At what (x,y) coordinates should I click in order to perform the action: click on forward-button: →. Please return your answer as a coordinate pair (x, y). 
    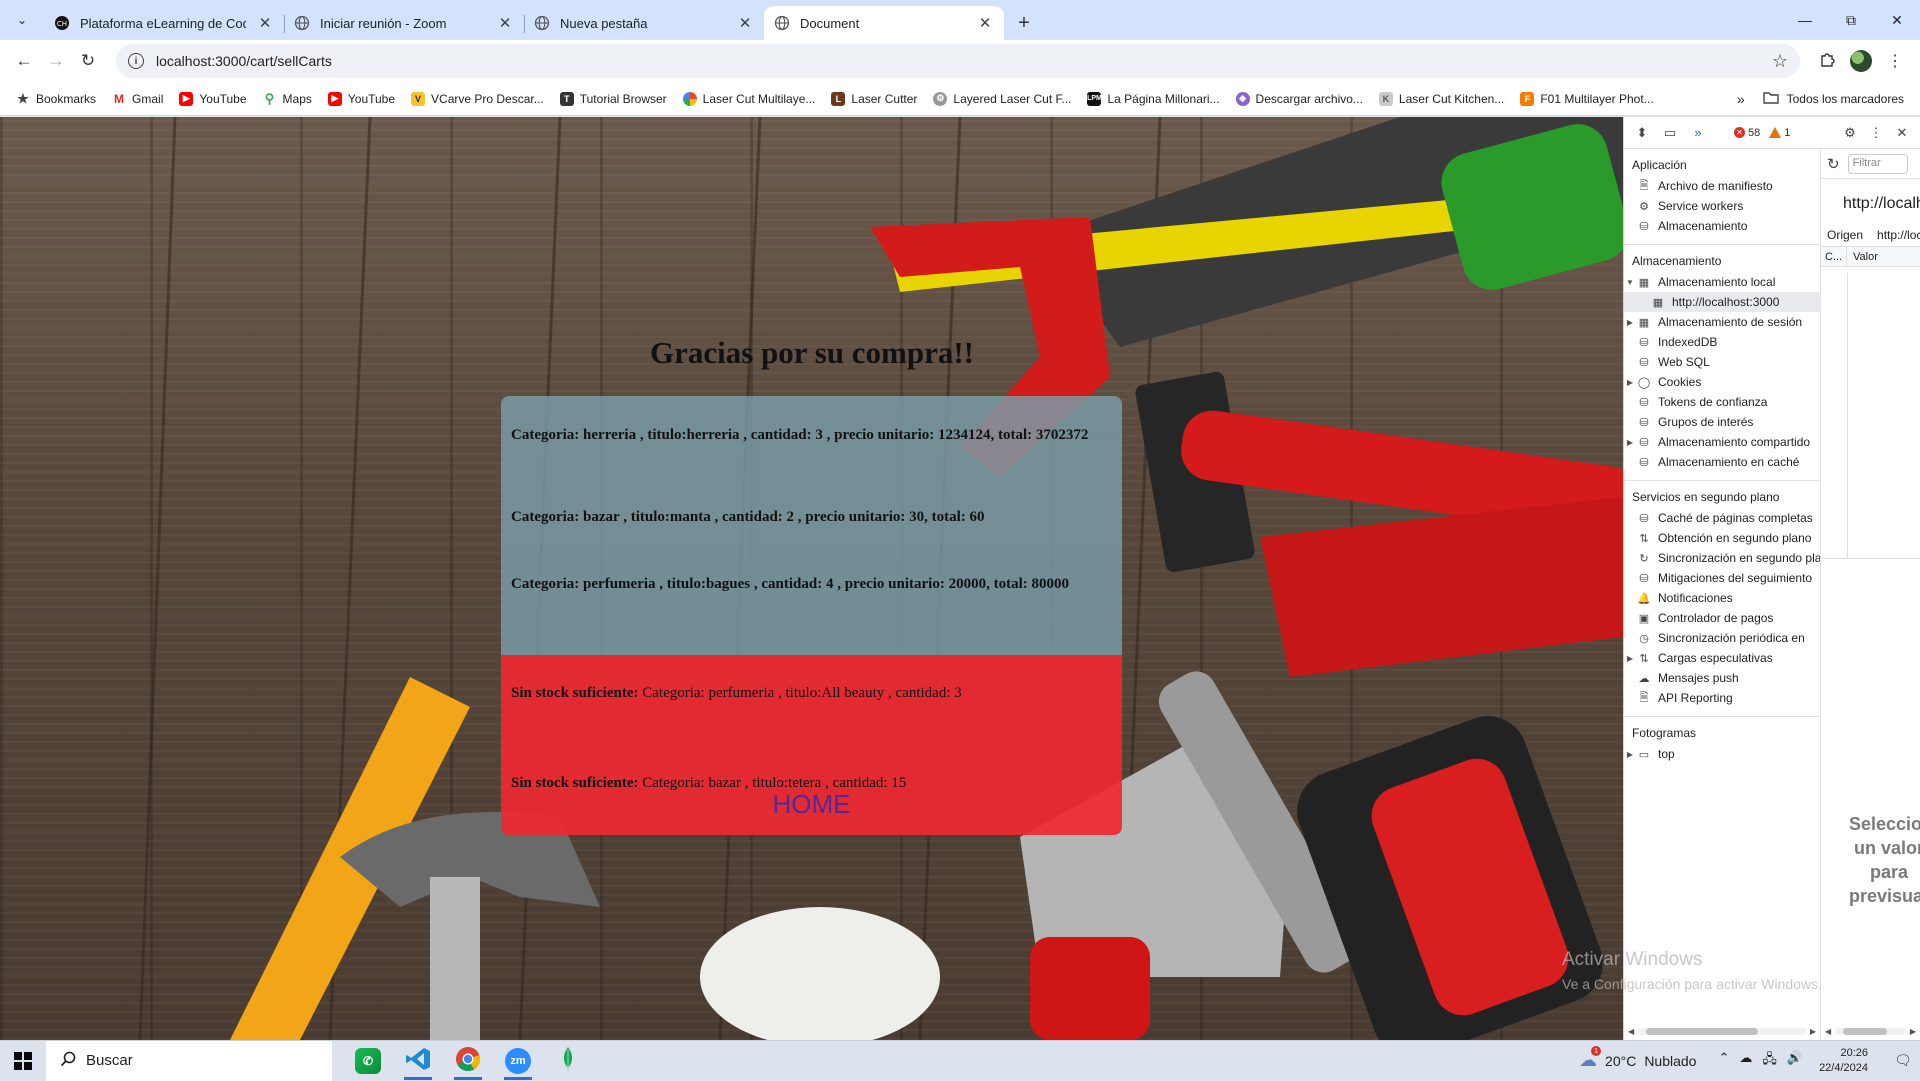
    Looking at the image, I should click on (56, 61).